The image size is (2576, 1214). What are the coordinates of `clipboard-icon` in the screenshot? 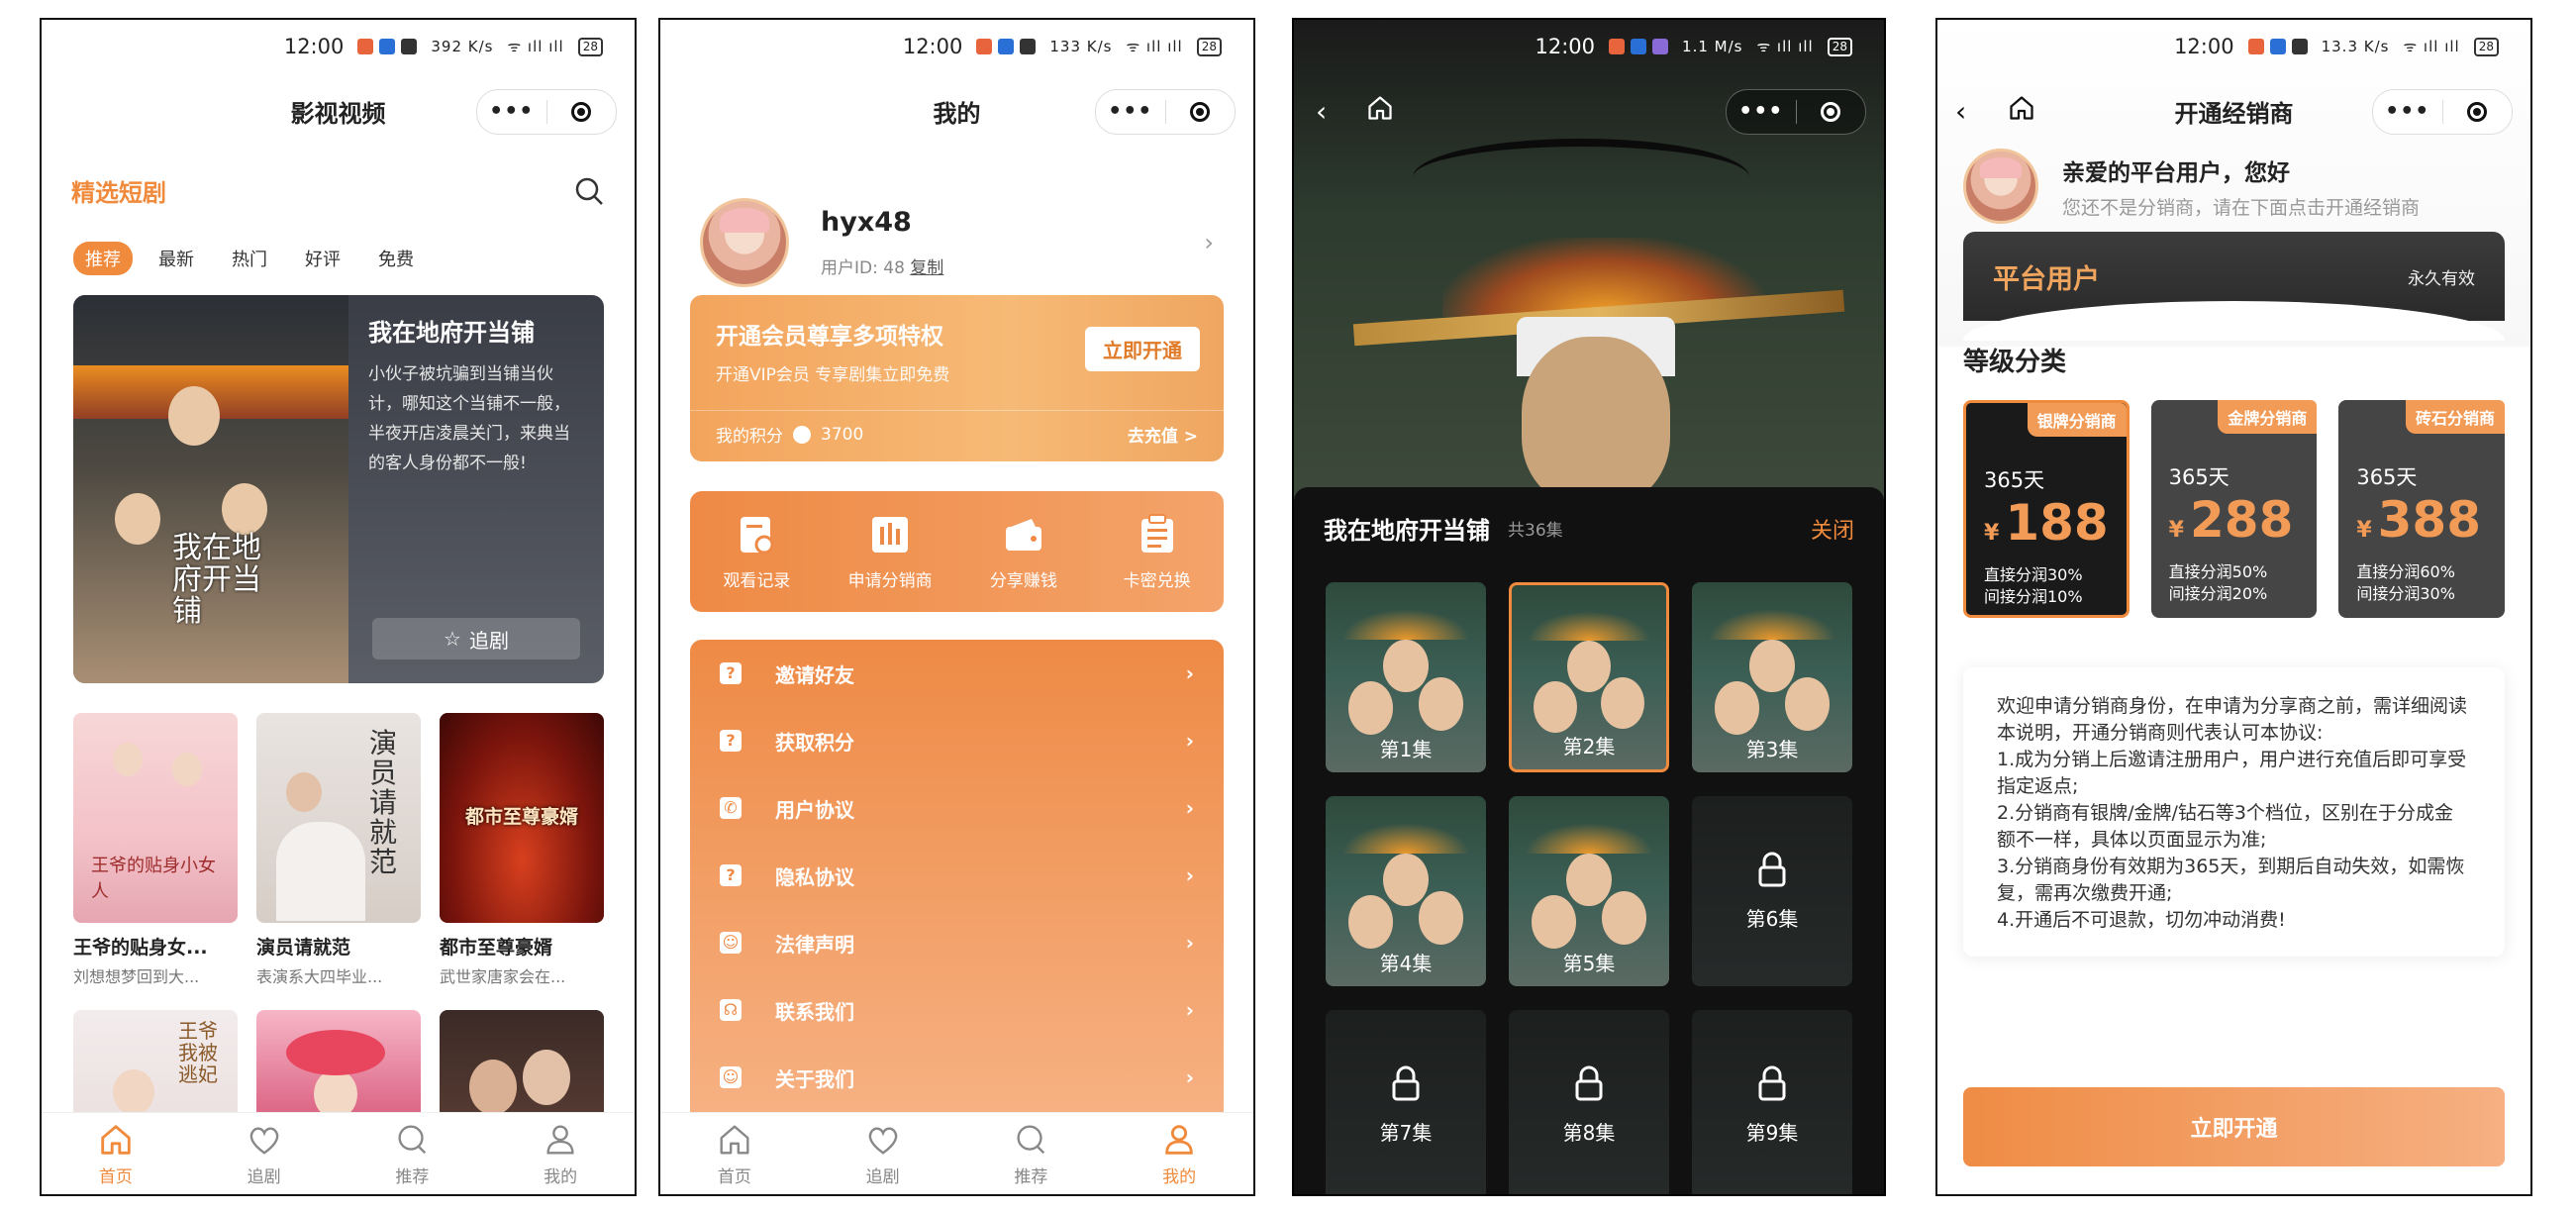 It's located at (1157, 533).